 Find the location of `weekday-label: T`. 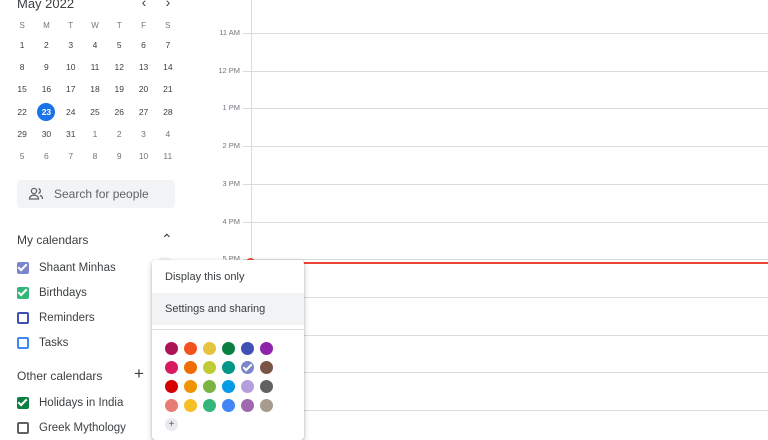

weekday-label: T is located at coordinates (71, 25).